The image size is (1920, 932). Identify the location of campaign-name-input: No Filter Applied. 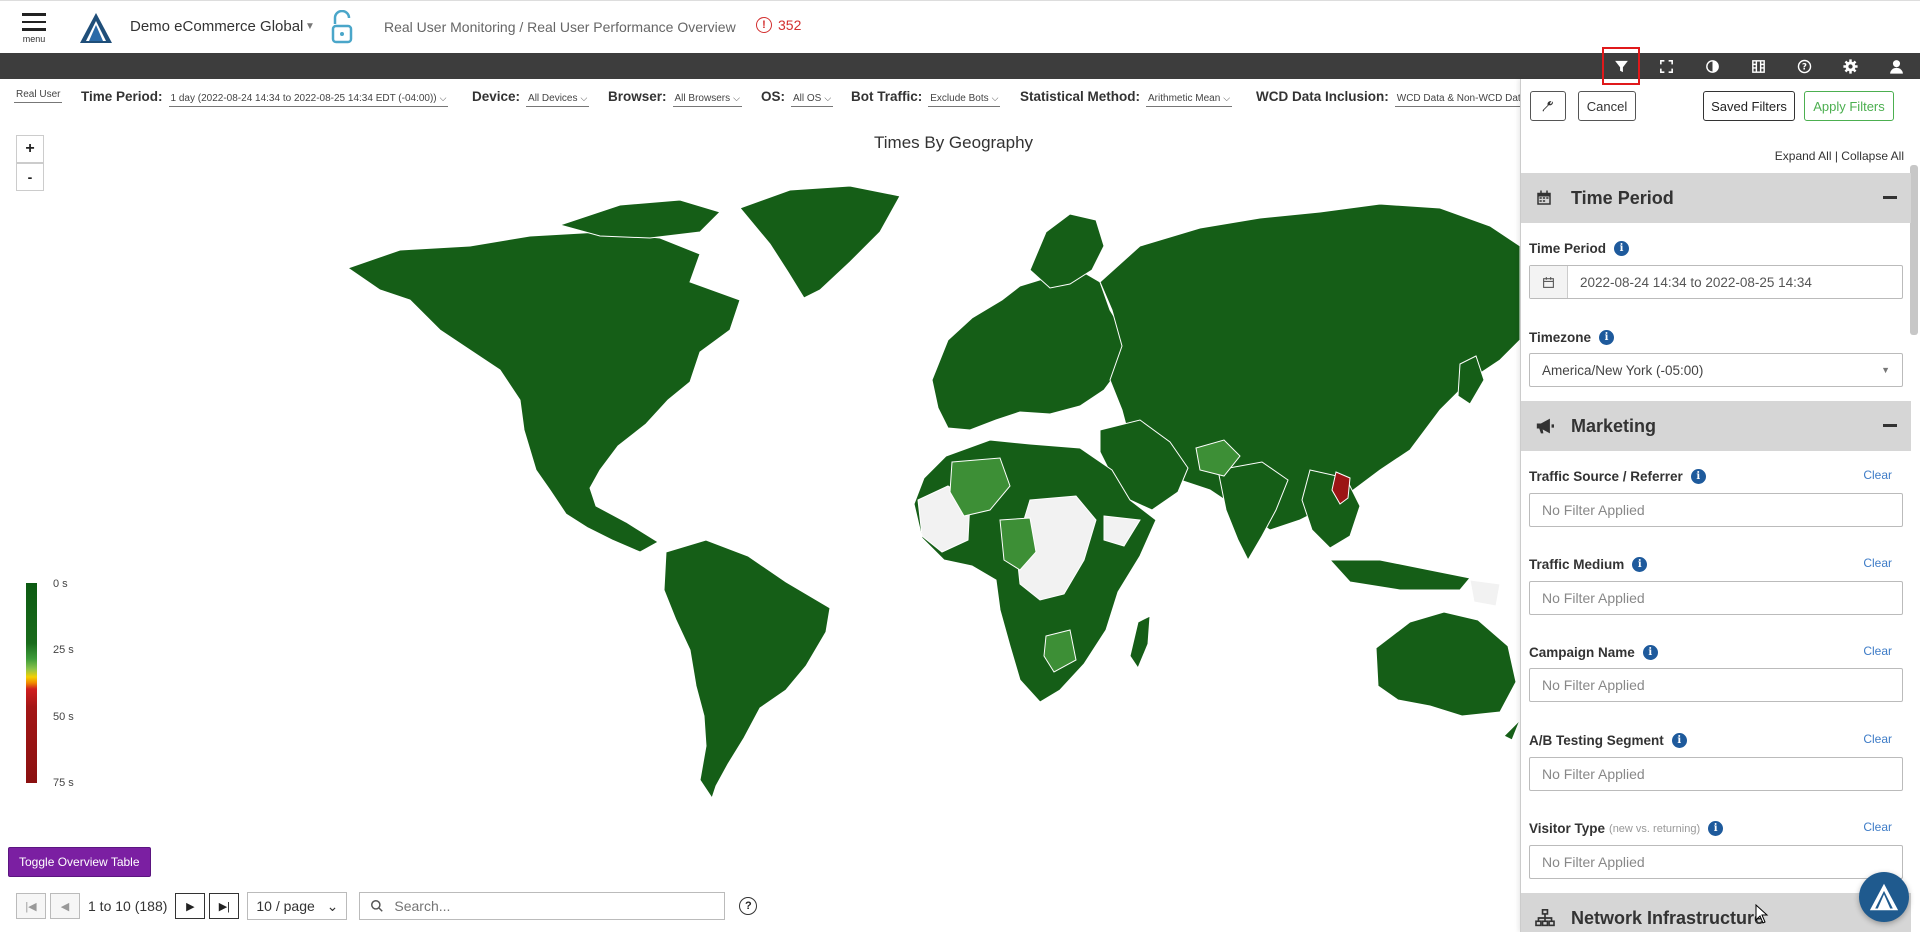
(1716, 685).